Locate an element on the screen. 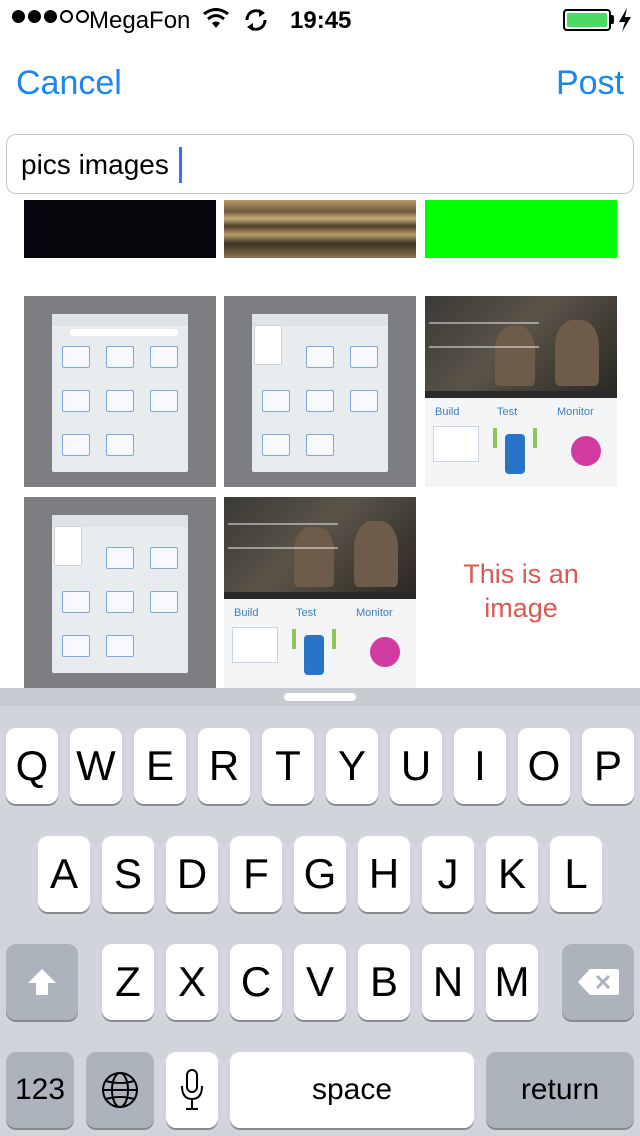 This screenshot has height=1136, width=640. signal-strength-icon is located at coordinates (50, 16).